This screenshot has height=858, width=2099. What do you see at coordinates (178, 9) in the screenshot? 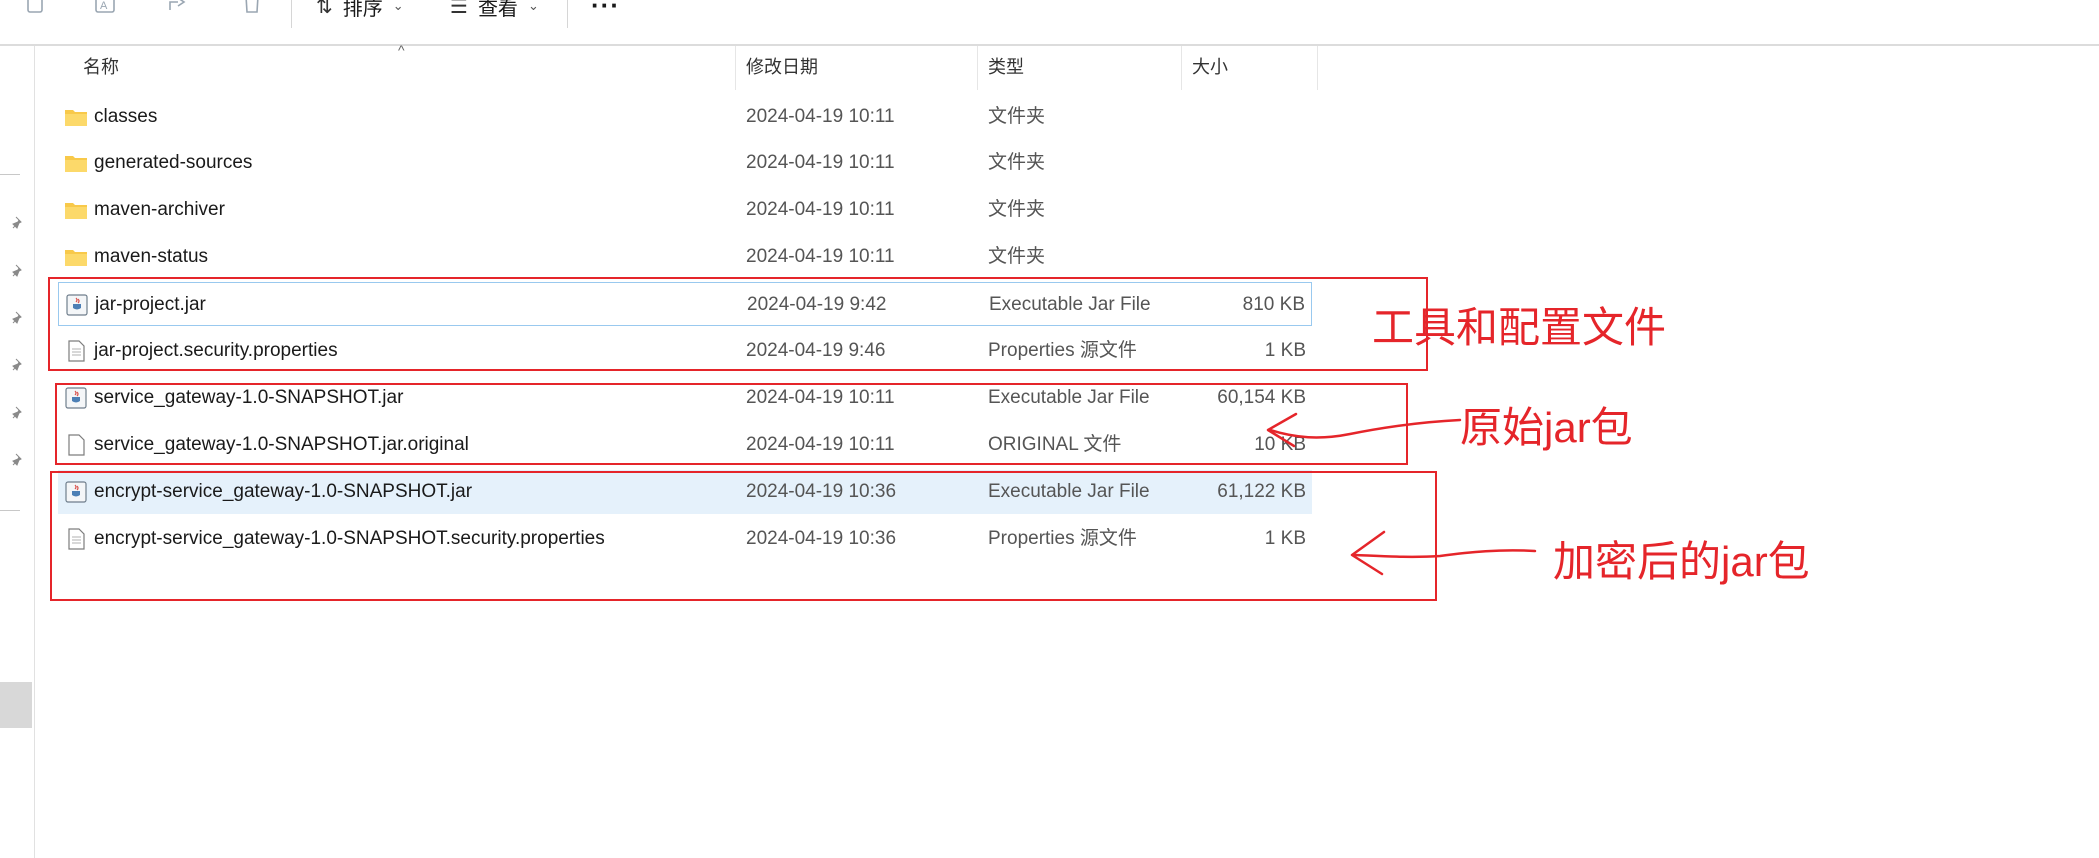
I see `share-icon` at bounding box center [178, 9].